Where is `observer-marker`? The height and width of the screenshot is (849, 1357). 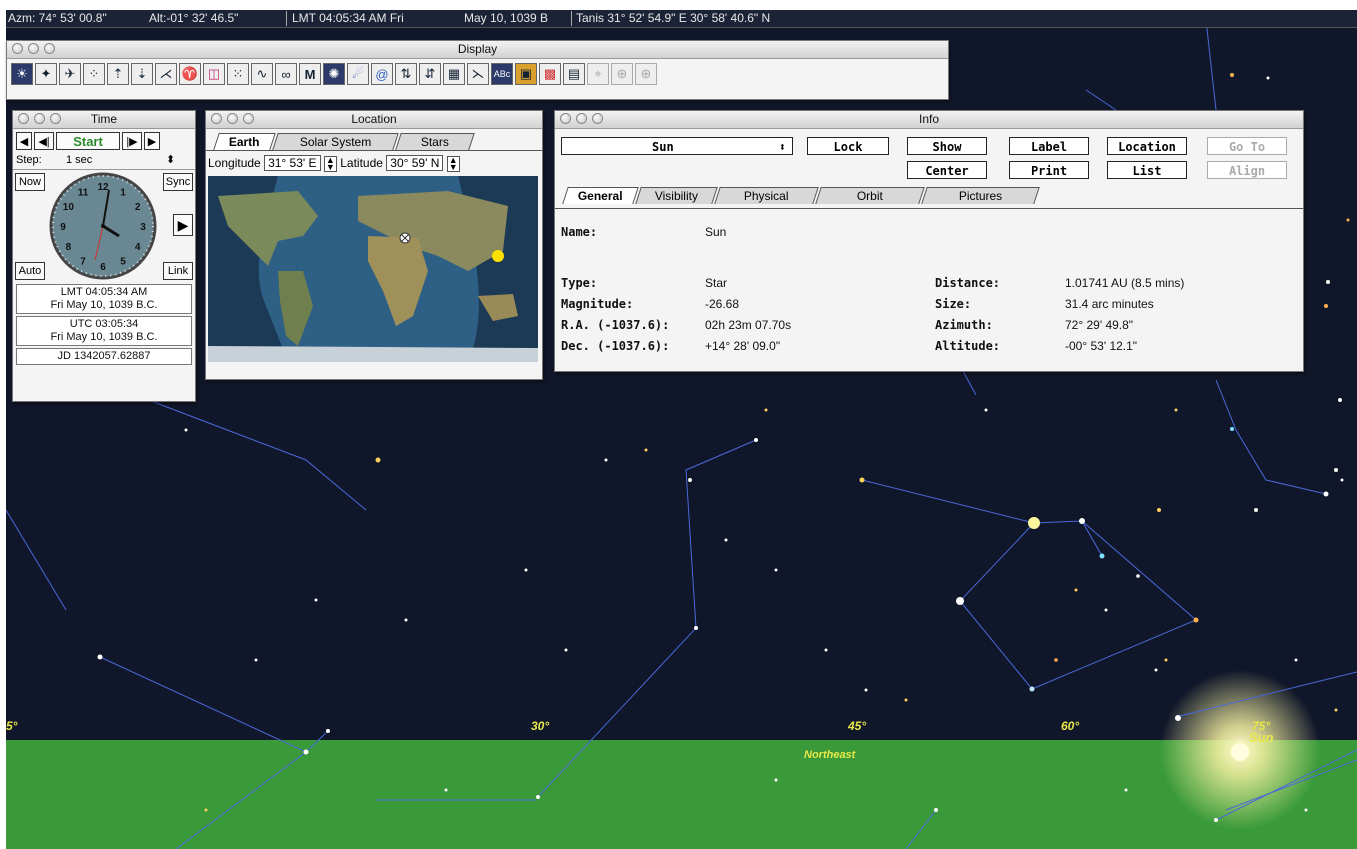 observer-marker is located at coordinates (405, 238).